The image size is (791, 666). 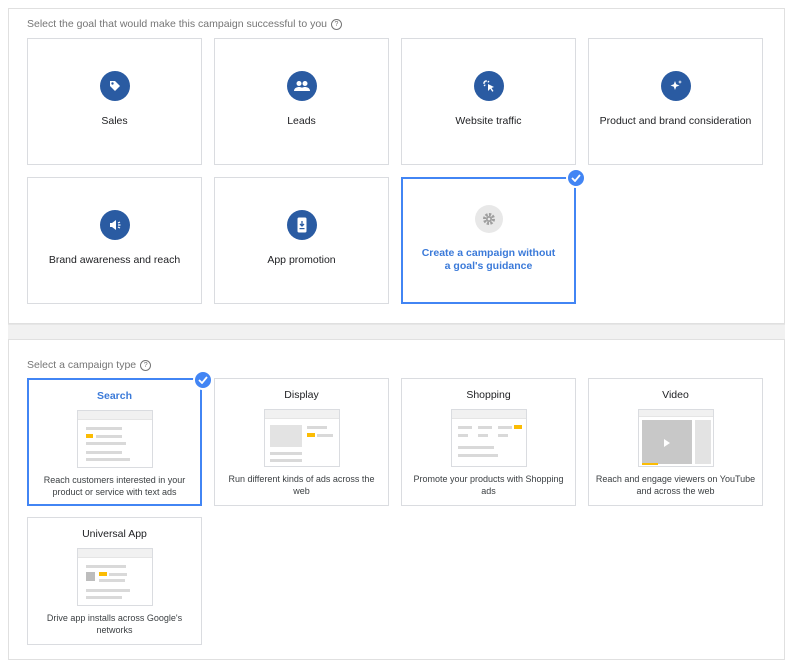 I want to click on section-divider, so click(x=396, y=331).